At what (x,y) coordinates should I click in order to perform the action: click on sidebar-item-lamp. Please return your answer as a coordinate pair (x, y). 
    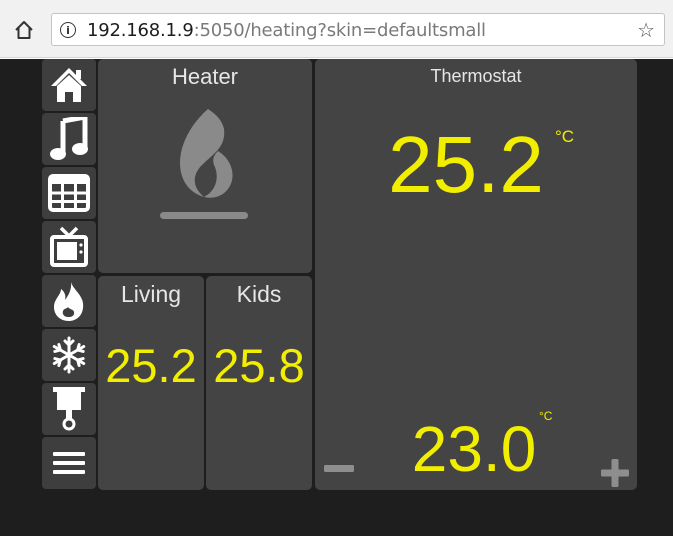
    Looking at the image, I should click on (69, 409).